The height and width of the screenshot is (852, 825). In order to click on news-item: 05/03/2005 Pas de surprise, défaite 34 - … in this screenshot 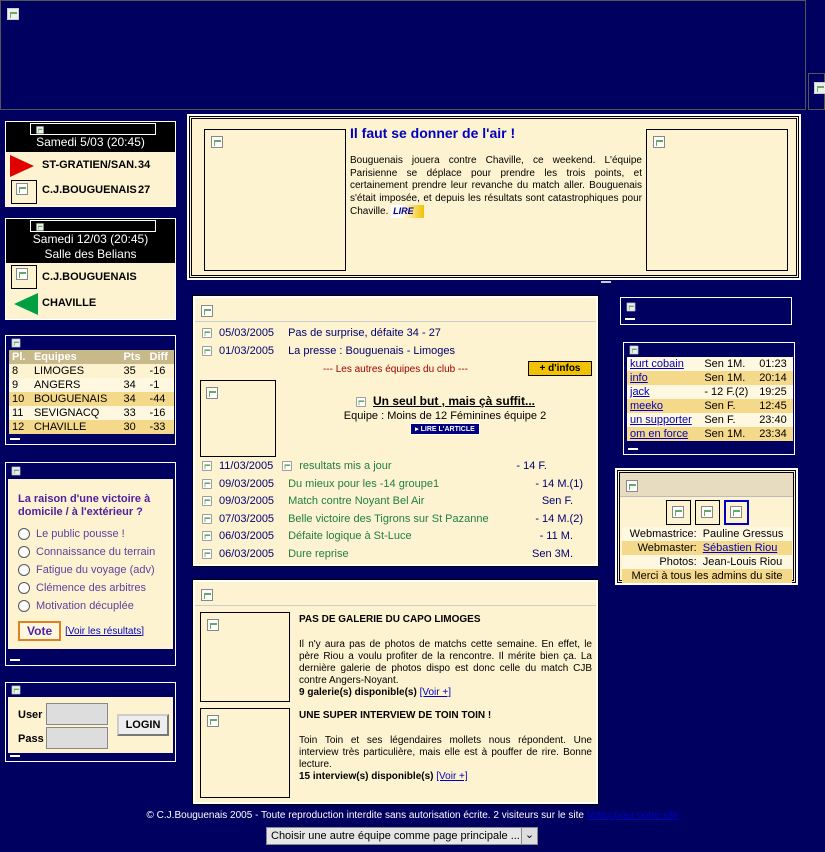, I will do `click(397, 336)`.